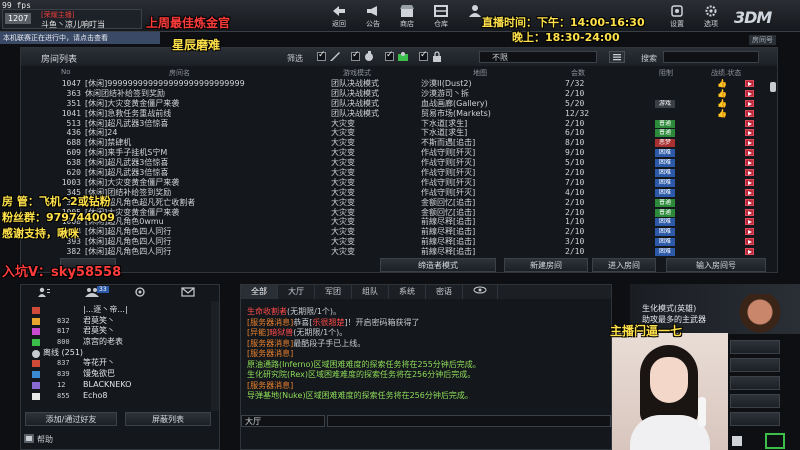 The image size is (800, 450). I want to click on room-row: 1005 [休闲]大灾变黄金僵尸来袭 大灾变 金额回忆[追击] 2/10 普通, so click(399, 213).